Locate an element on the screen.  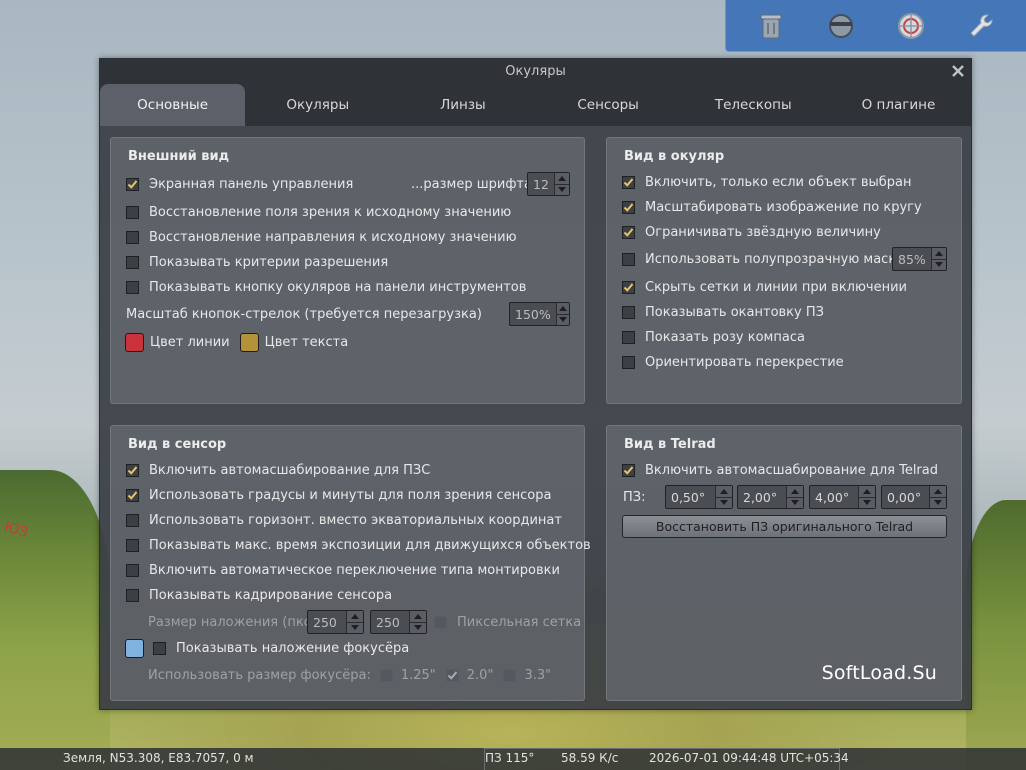
spinbox-value: 0,50° is located at coordinates (690, 497).